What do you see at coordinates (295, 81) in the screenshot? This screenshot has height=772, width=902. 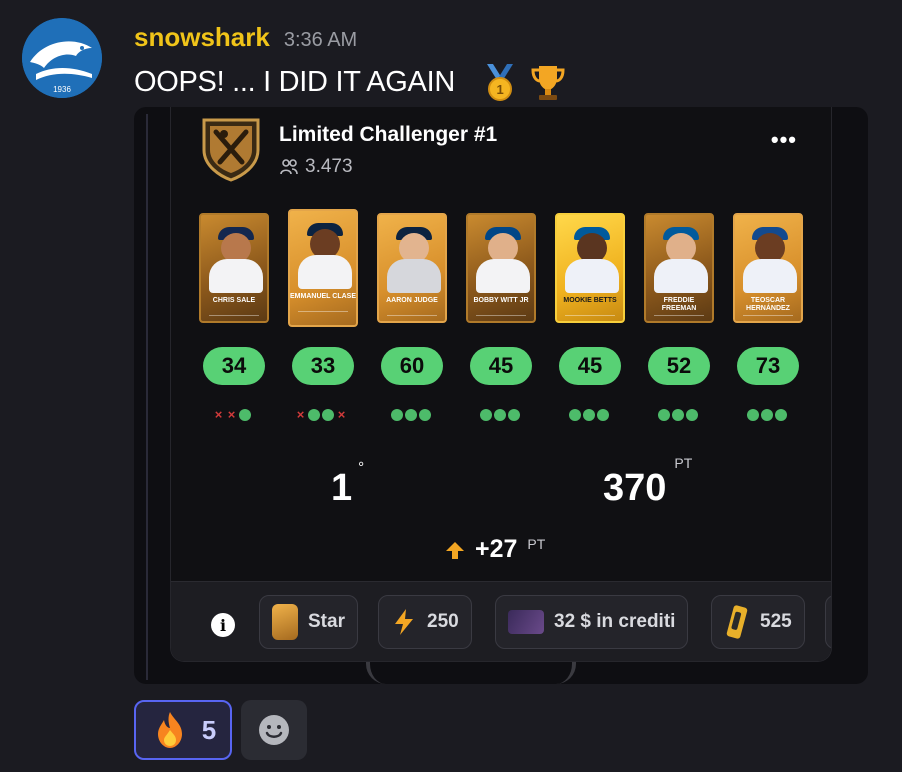 I see `message-content: OOPS! ... I DID IT AGAIN` at bounding box center [295, 81].